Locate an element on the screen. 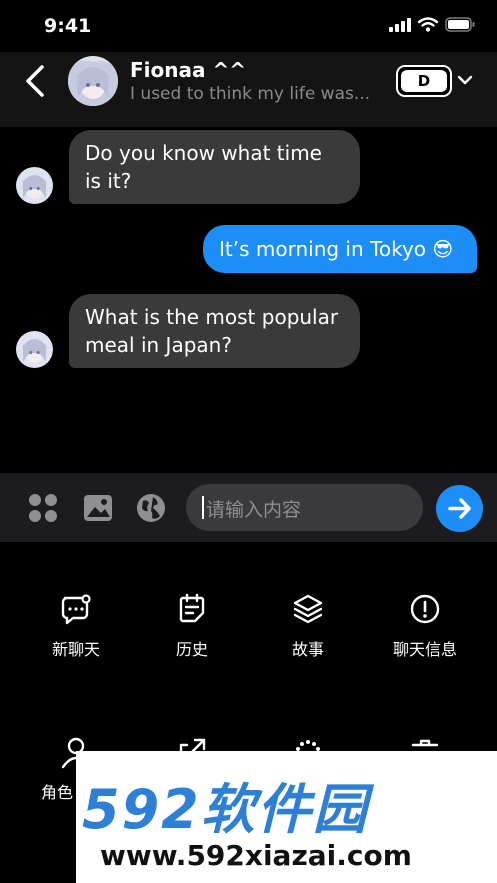  wifi-icon is located at coordinates (428, 24).